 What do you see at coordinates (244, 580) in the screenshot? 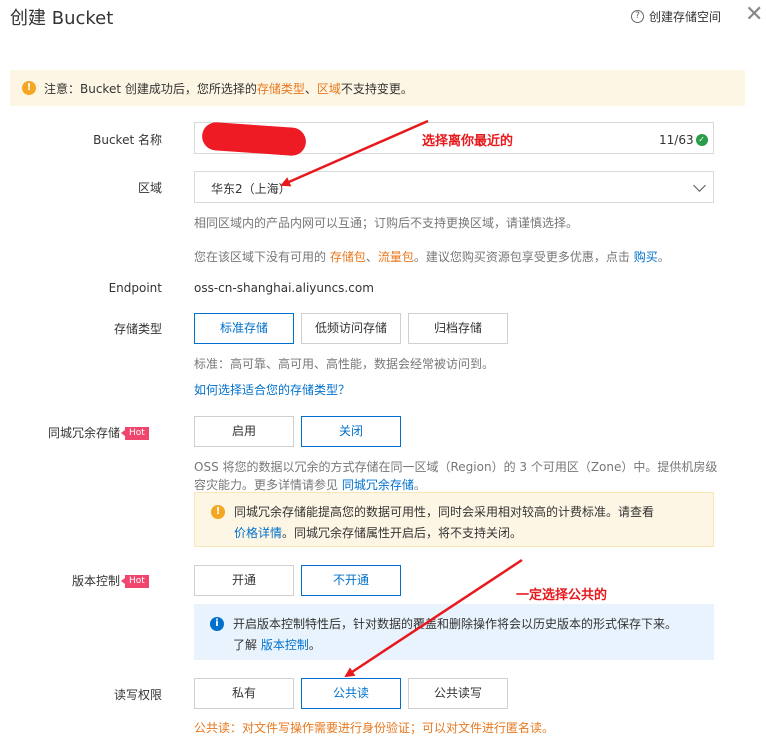
I see `versioning-enable-option: 开通` at bounding box center [244, 580].